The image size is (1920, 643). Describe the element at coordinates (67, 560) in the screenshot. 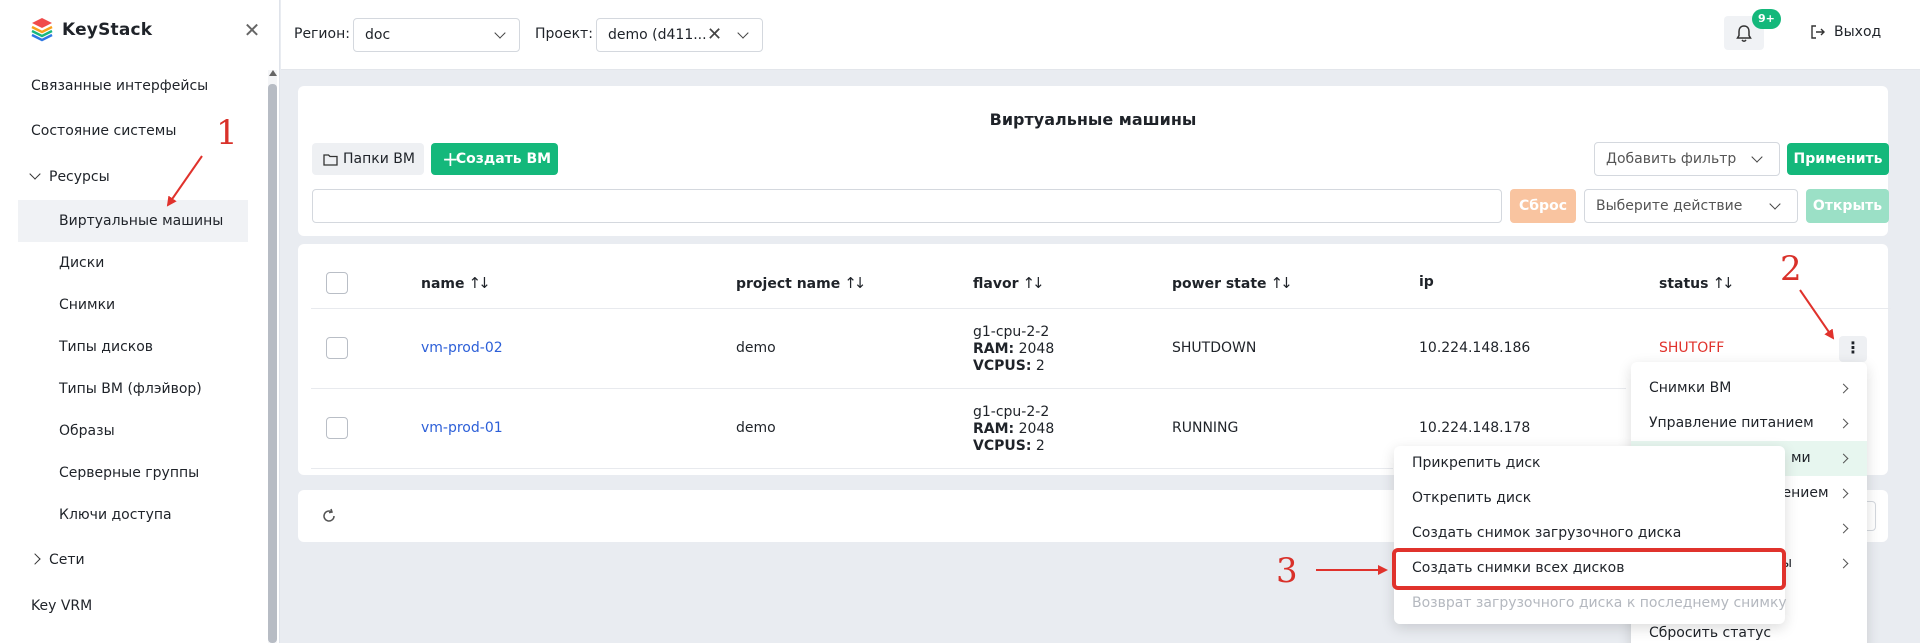

I see `sidebar-item-label: Сети` at that location.